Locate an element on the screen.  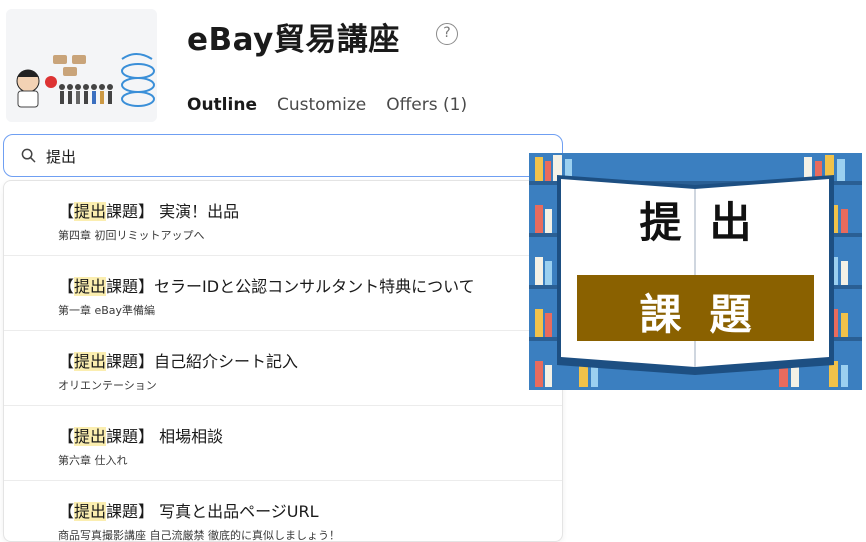
result-title: 【提出課題】自己紹介シート記入 is located at coordinates (310, 360).